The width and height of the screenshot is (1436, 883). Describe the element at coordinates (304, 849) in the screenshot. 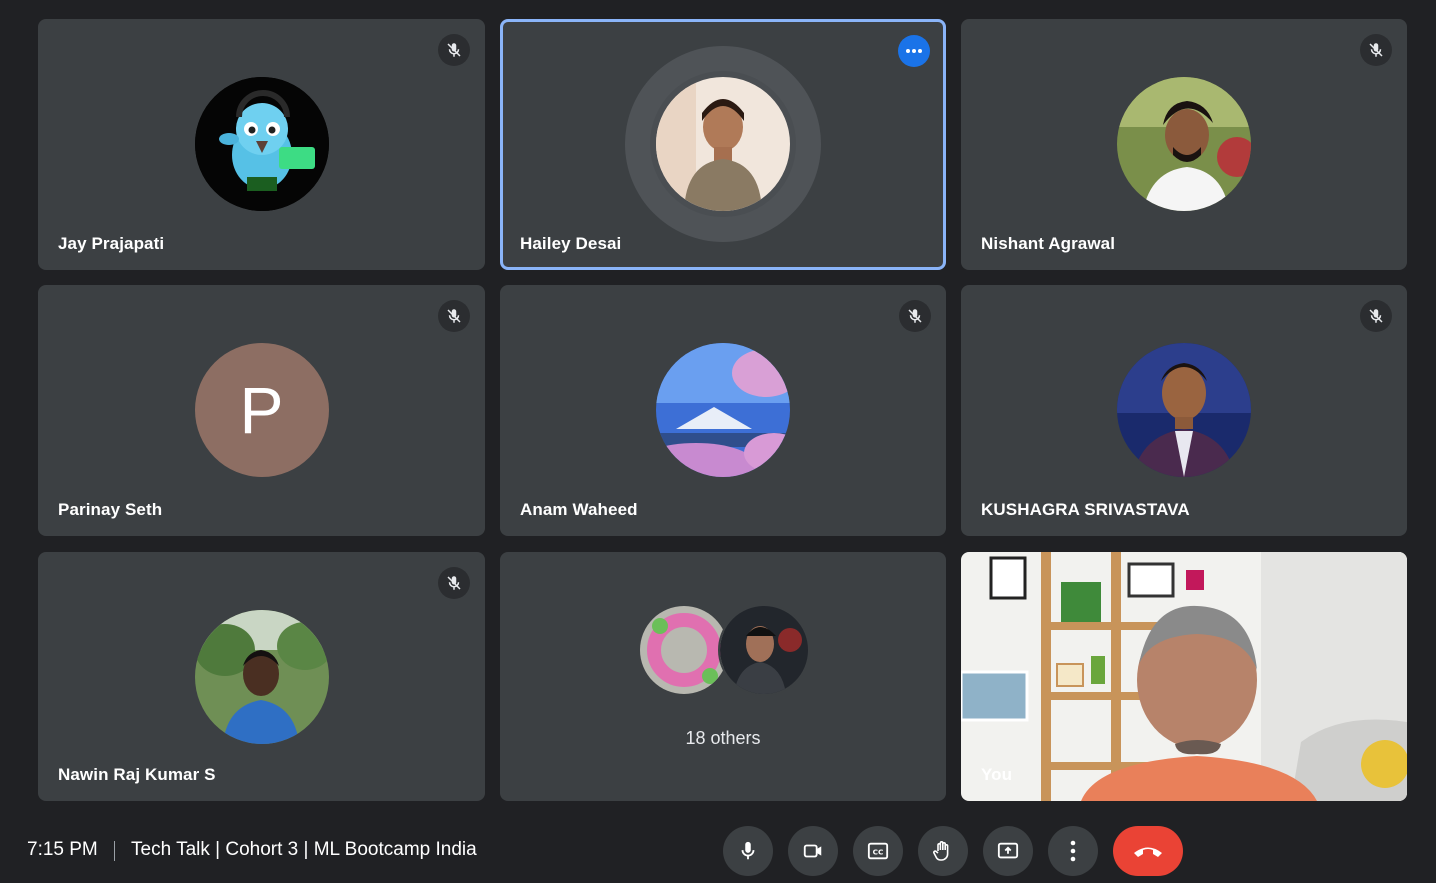

I see `meeting-title: Tech Talk | Cohort 3 | ML Bootcamp India` at that location.